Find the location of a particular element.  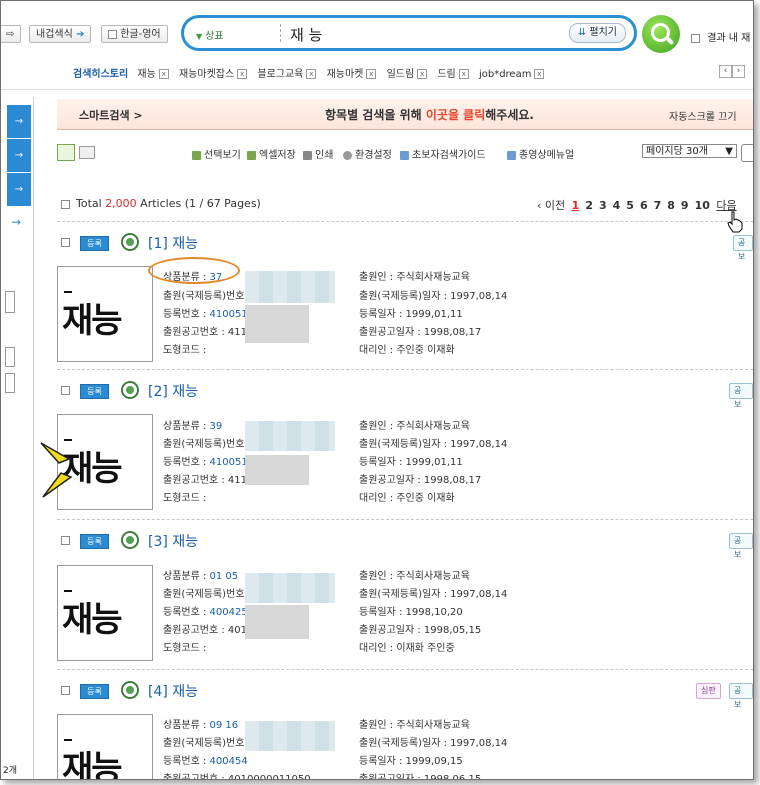

expand-icon: ⇊ is located at coordinates (582, 32).